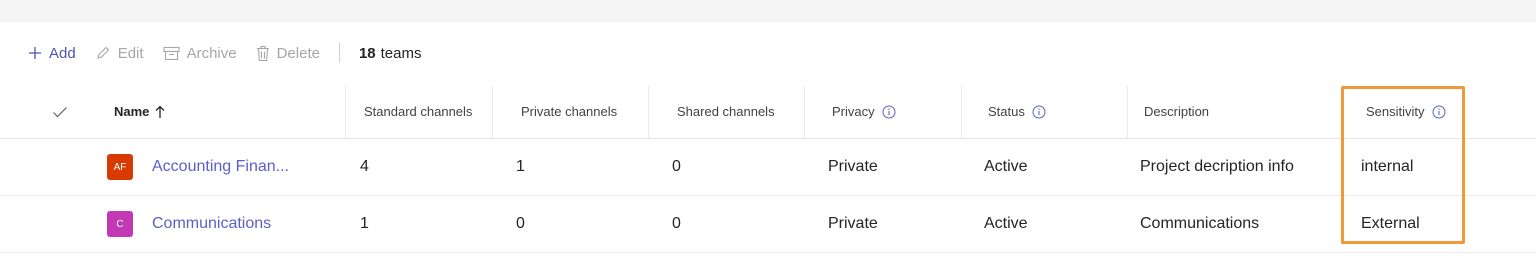 The height and width of the screenshot is (255, 1536). What do you see at coordinates (1217, 166) in the screenshot?
I see `description-value: Project decription info` at bounding box center [1217, 166].